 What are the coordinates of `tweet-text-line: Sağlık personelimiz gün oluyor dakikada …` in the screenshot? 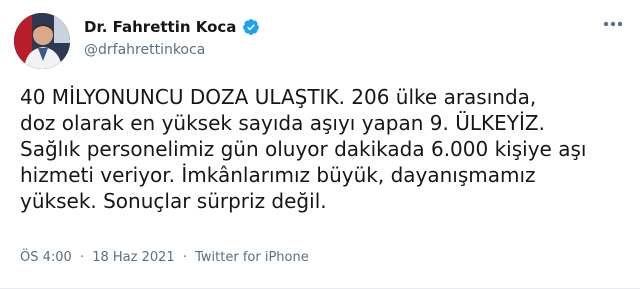 It's located at (303, 149).